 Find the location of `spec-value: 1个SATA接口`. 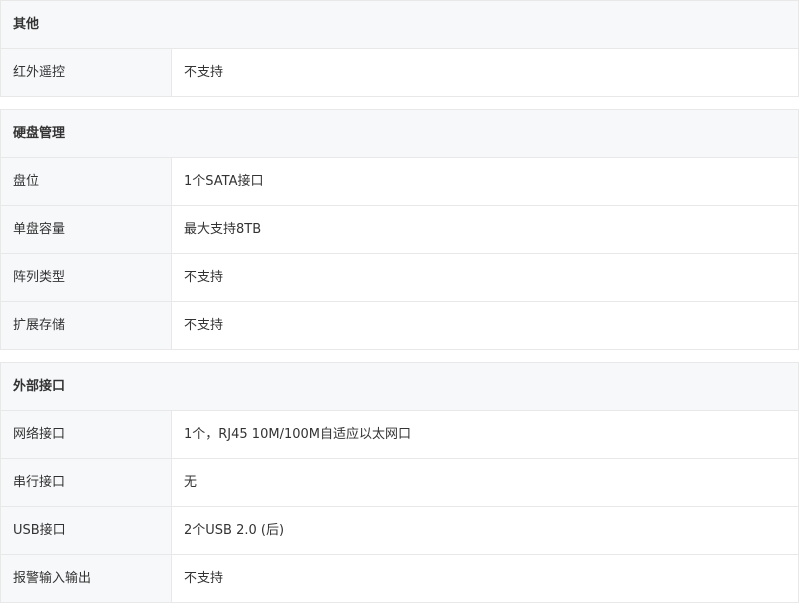

spec-value: 1个SATA接口 is located at coordinates (485, 181).